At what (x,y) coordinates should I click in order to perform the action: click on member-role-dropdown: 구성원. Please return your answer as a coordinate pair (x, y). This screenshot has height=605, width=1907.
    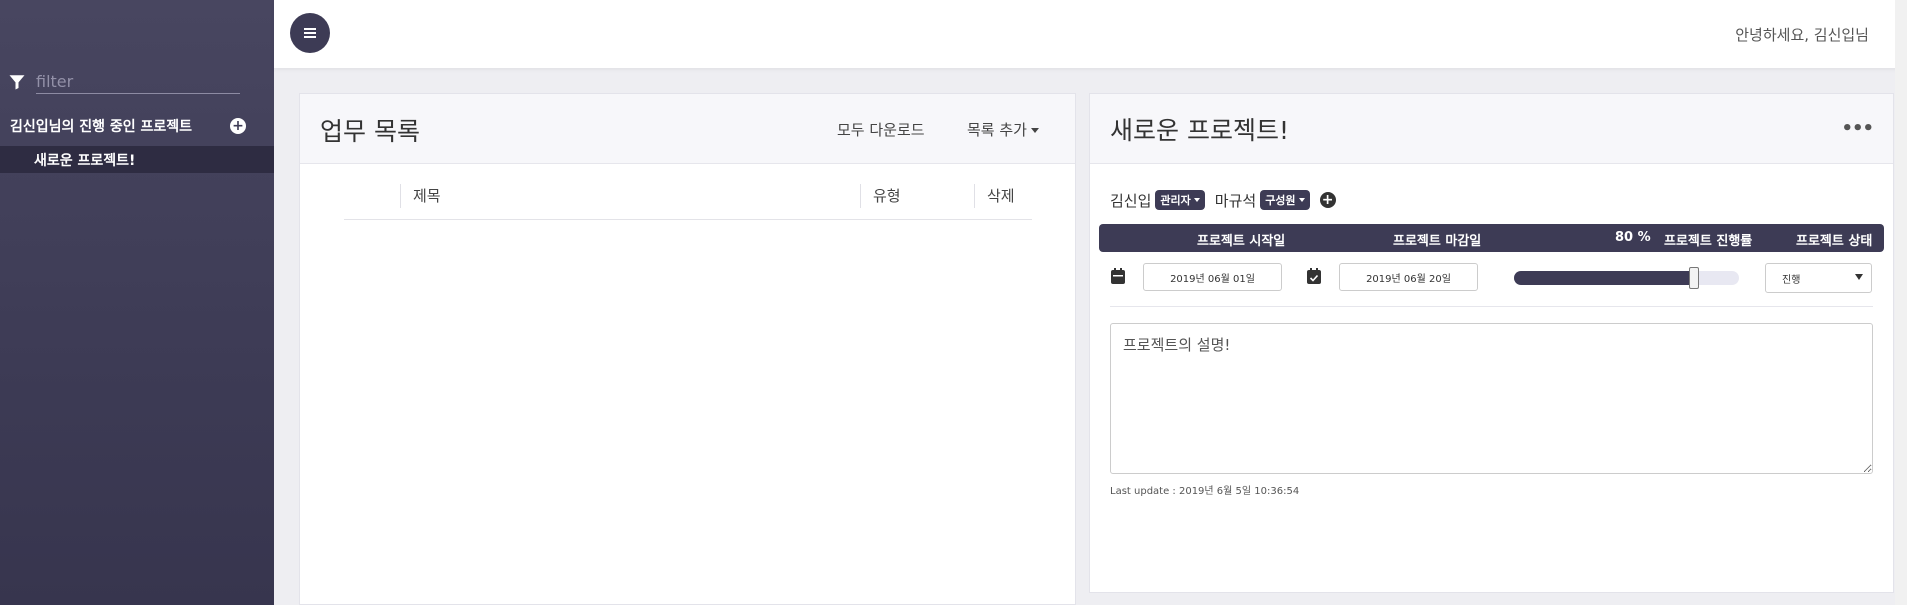
    Looking at the image, I should click on (1285, 200).